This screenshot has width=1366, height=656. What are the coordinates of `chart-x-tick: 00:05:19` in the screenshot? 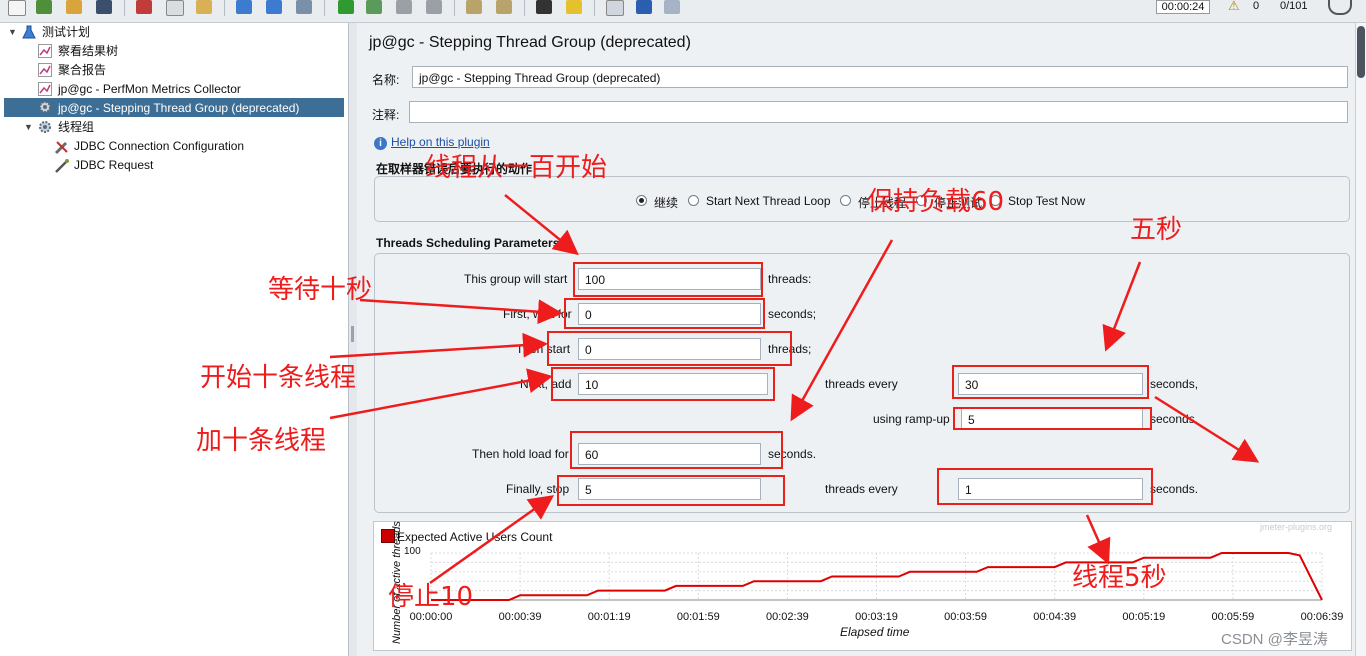 It's located at (1143, 617).